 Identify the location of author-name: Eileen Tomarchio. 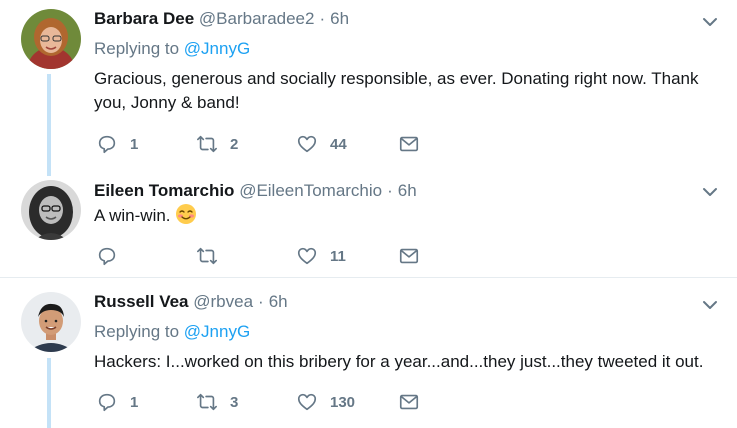
(164, 190).